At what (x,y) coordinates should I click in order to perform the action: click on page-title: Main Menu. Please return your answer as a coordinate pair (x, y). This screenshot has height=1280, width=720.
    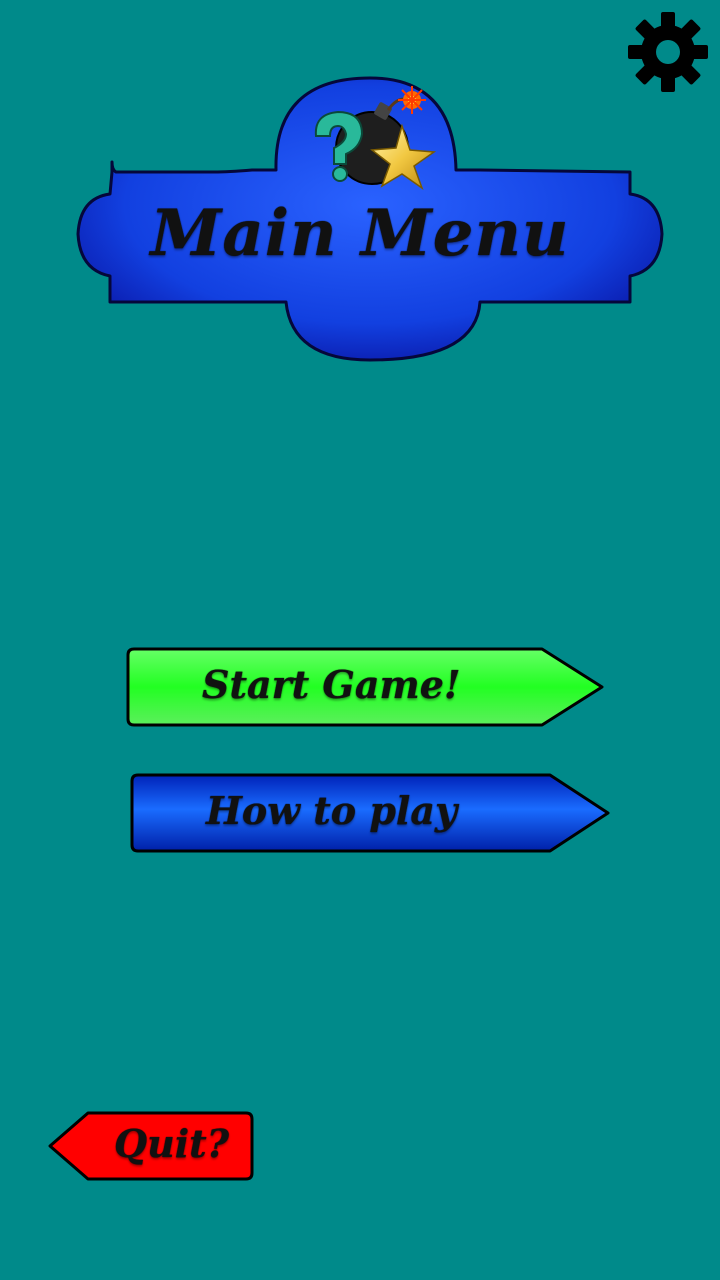
    Looking at the image, I should click on (360, 233).